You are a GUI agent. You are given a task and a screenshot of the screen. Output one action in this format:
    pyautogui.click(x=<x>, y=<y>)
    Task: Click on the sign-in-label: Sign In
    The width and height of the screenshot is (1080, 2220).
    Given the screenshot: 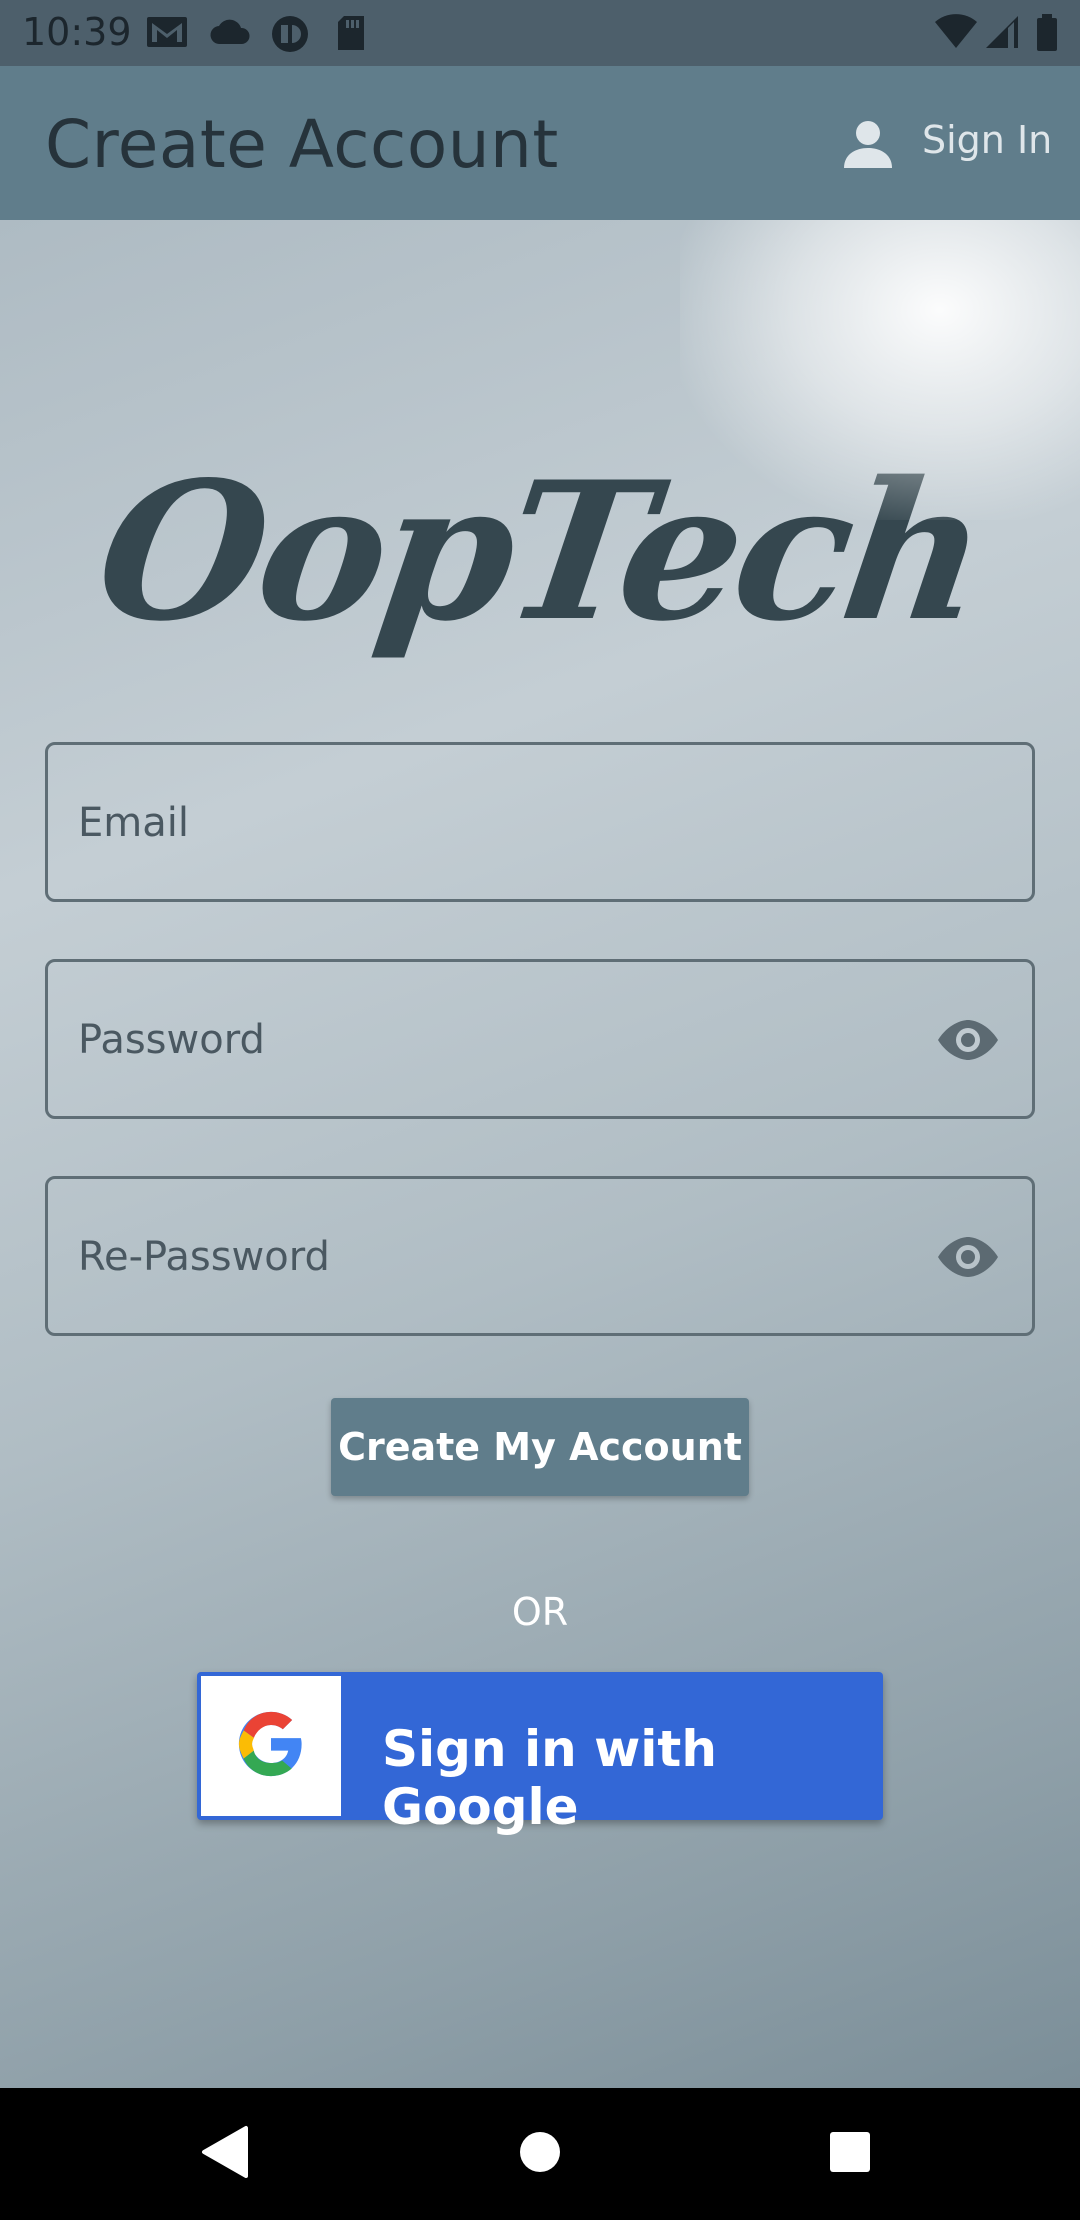 What is the action you would take?
    pyautogui.click(x=987, y=140)
    